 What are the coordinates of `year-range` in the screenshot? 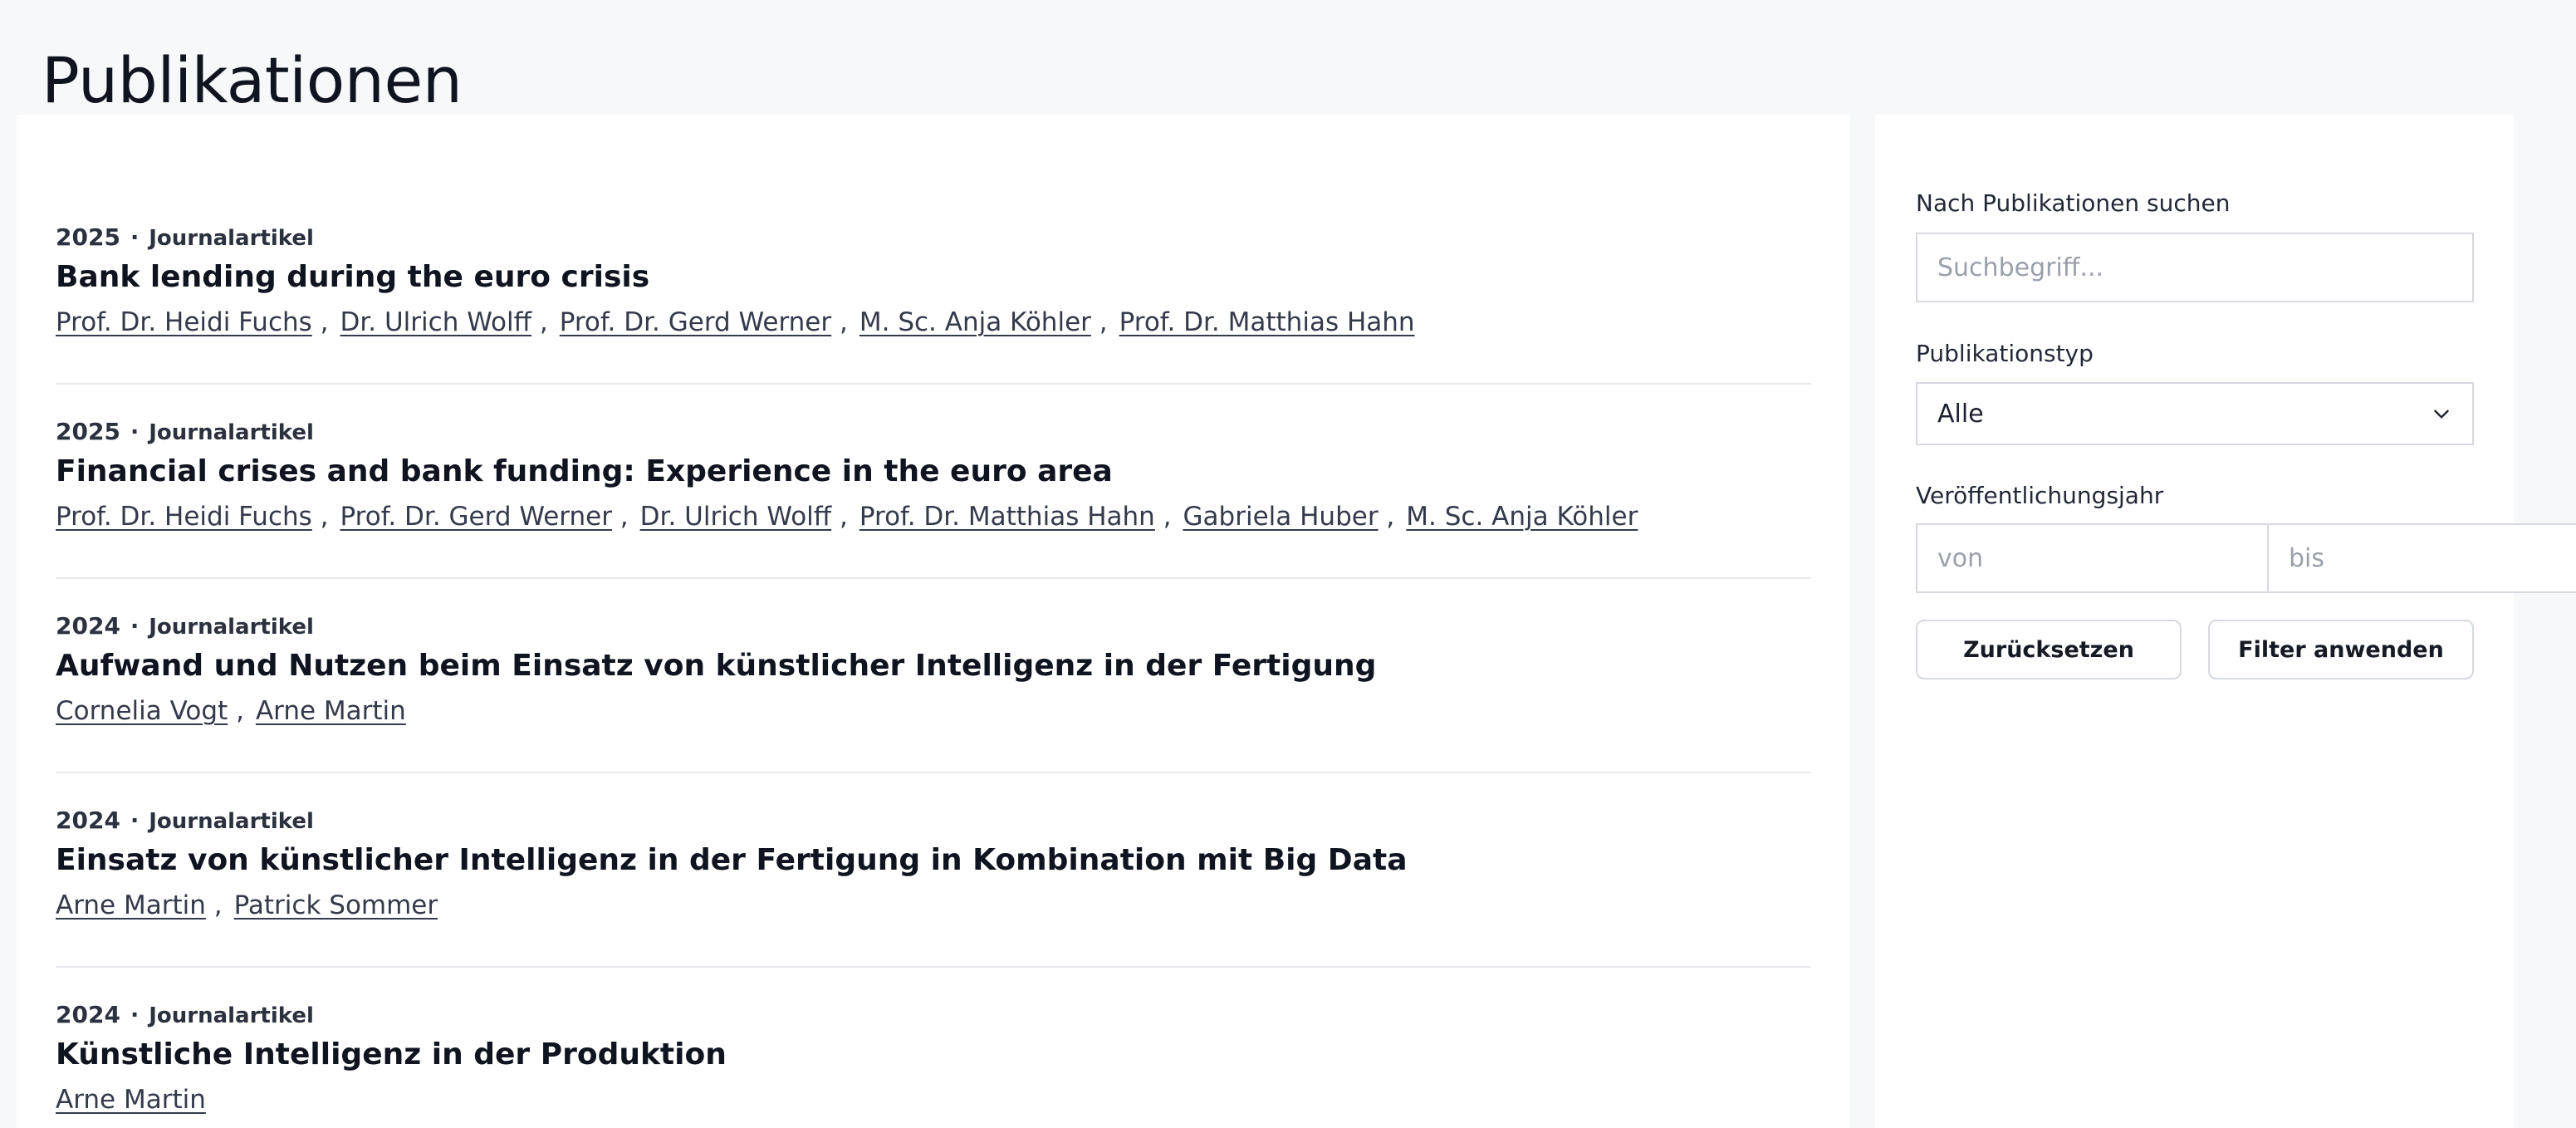 It's located at (2246, 558).